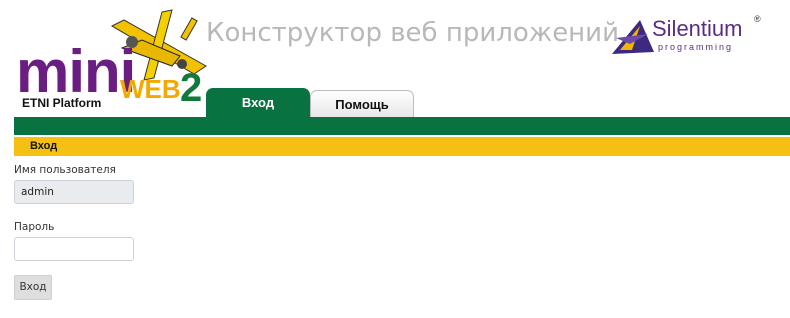 The height and width of the screenshot is (318, 790). What do you see at coordinates (74, 249) in the screenshot?
I see `password-field` at bounding box center [74, 249].